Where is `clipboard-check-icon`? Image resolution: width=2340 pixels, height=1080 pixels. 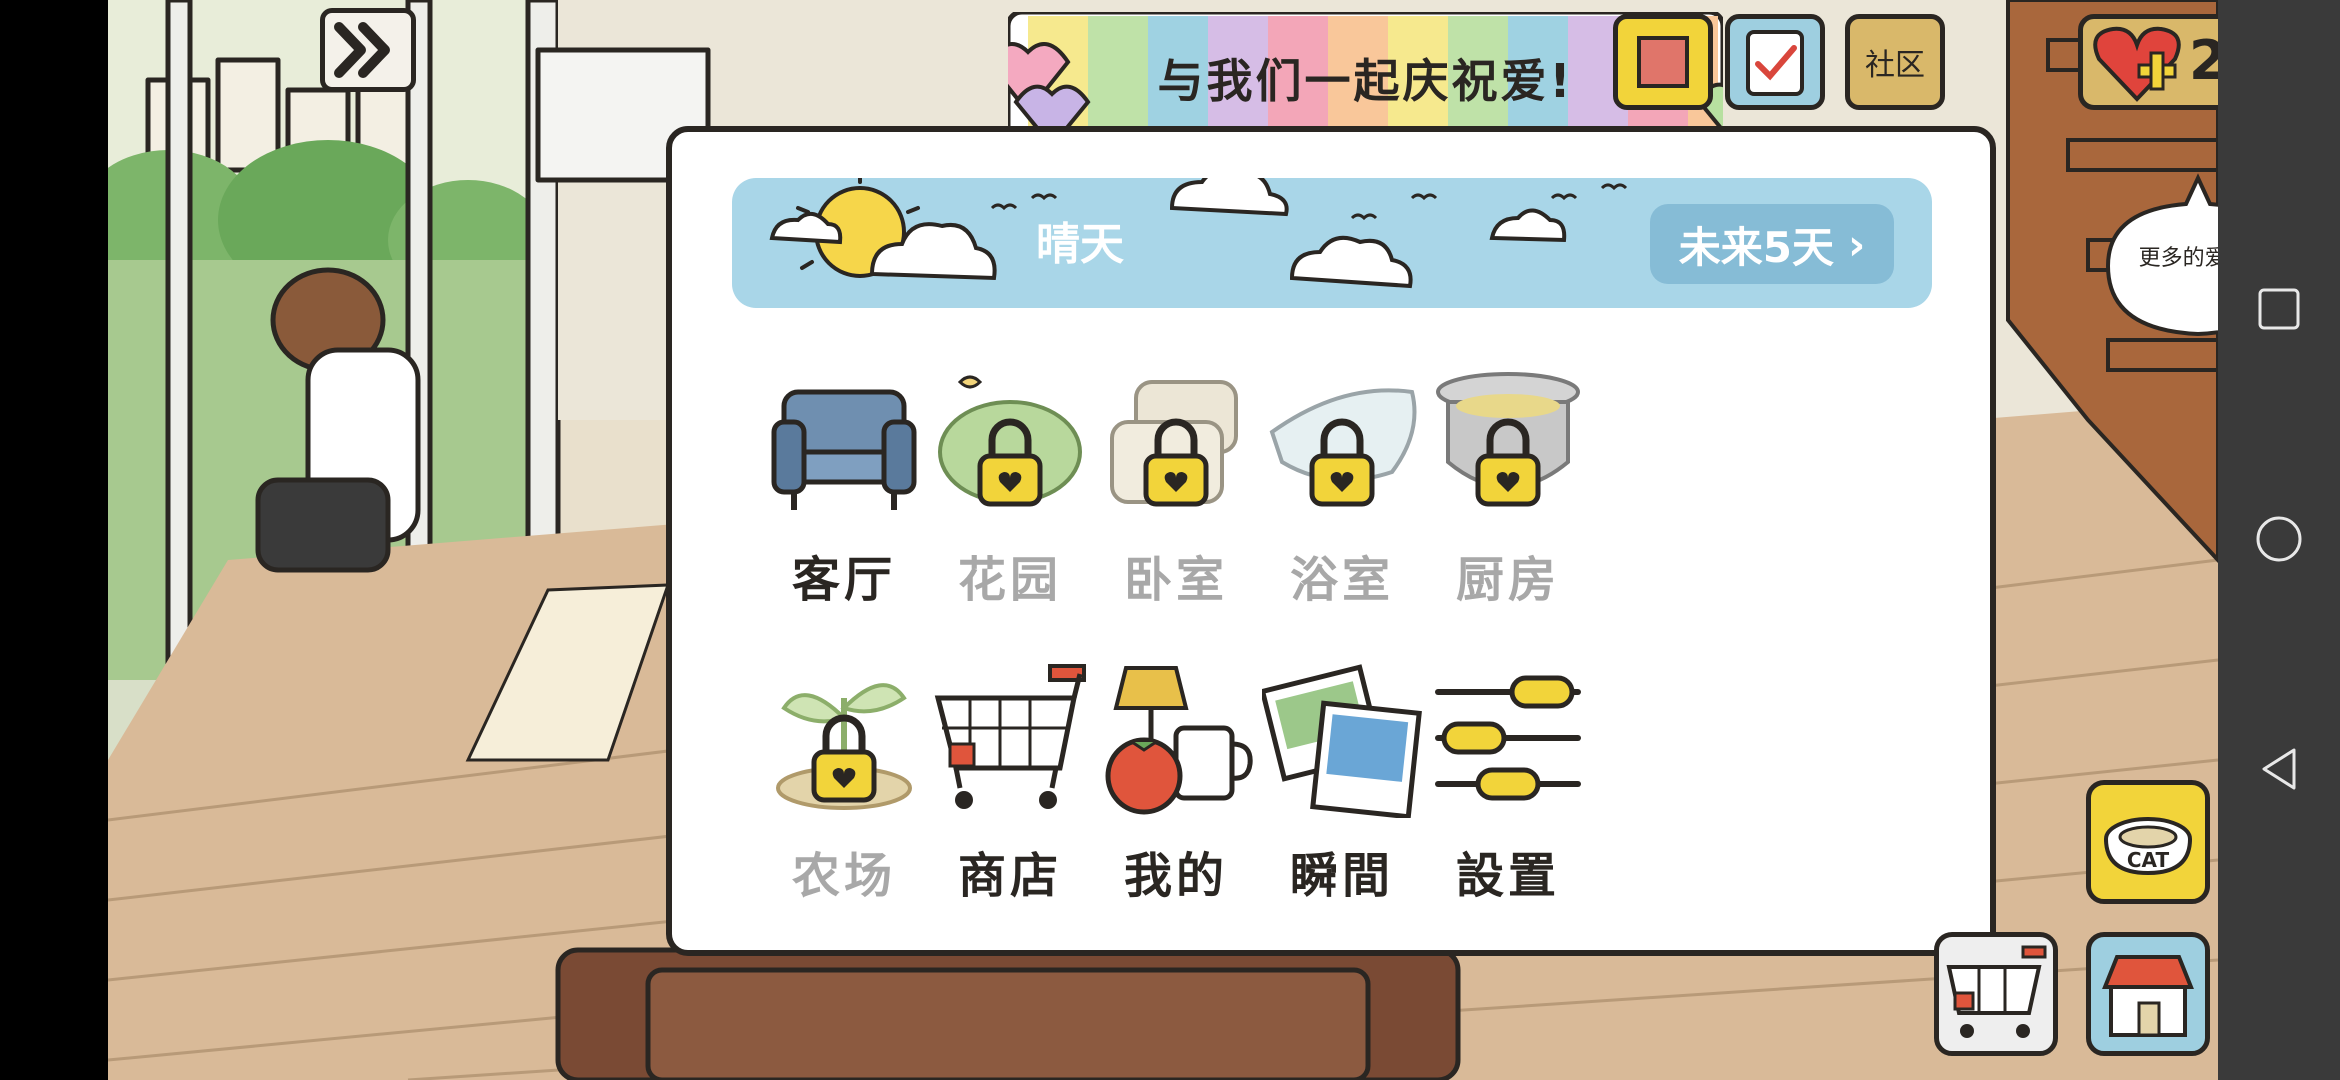
clipboard-check-icon is located at coordinates (1775, 63).